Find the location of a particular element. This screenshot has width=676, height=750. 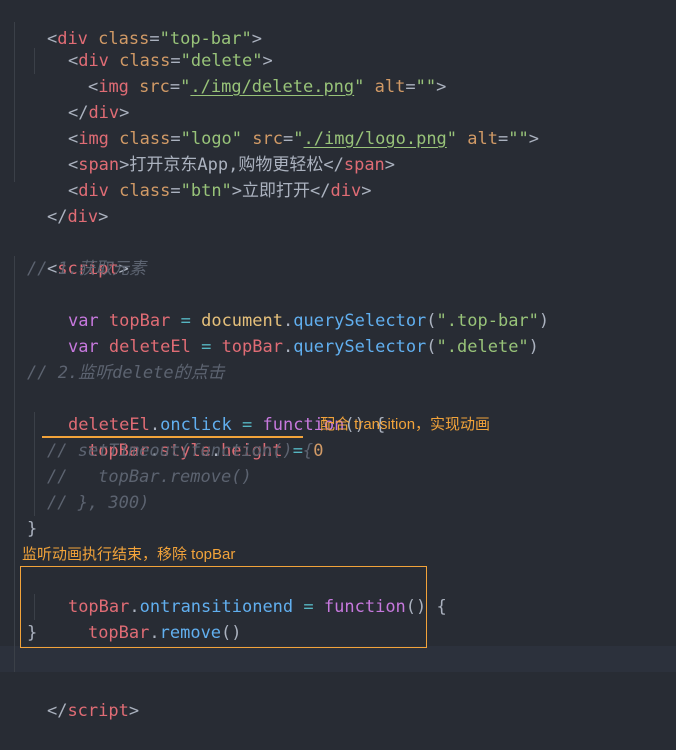

code-line-2: <div class="delete"> is located at coordinates (150, 46).